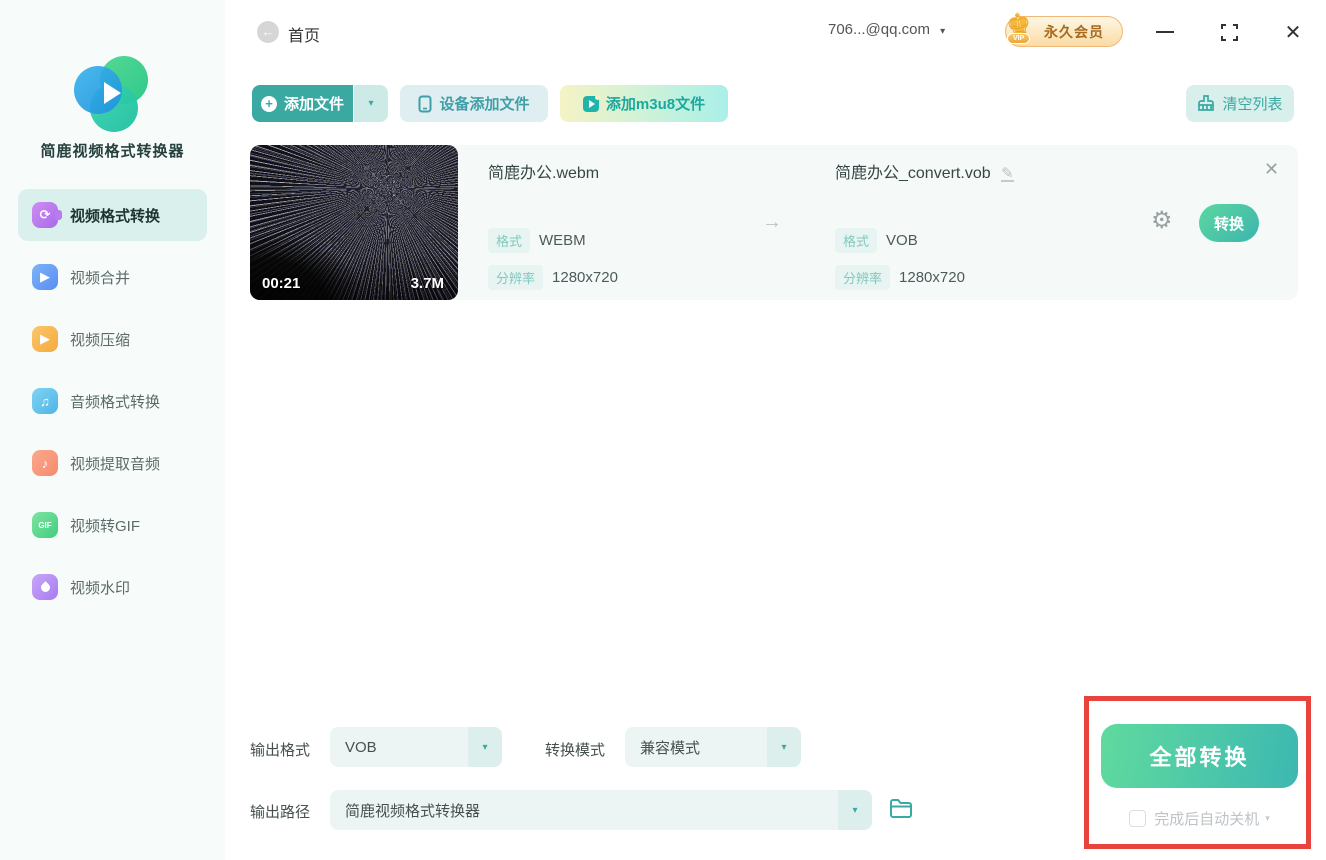 Image resolution: width=1326 pixels, height=860 pixels. I want to click on output-format-label: 输出格式, so click(280, 750).